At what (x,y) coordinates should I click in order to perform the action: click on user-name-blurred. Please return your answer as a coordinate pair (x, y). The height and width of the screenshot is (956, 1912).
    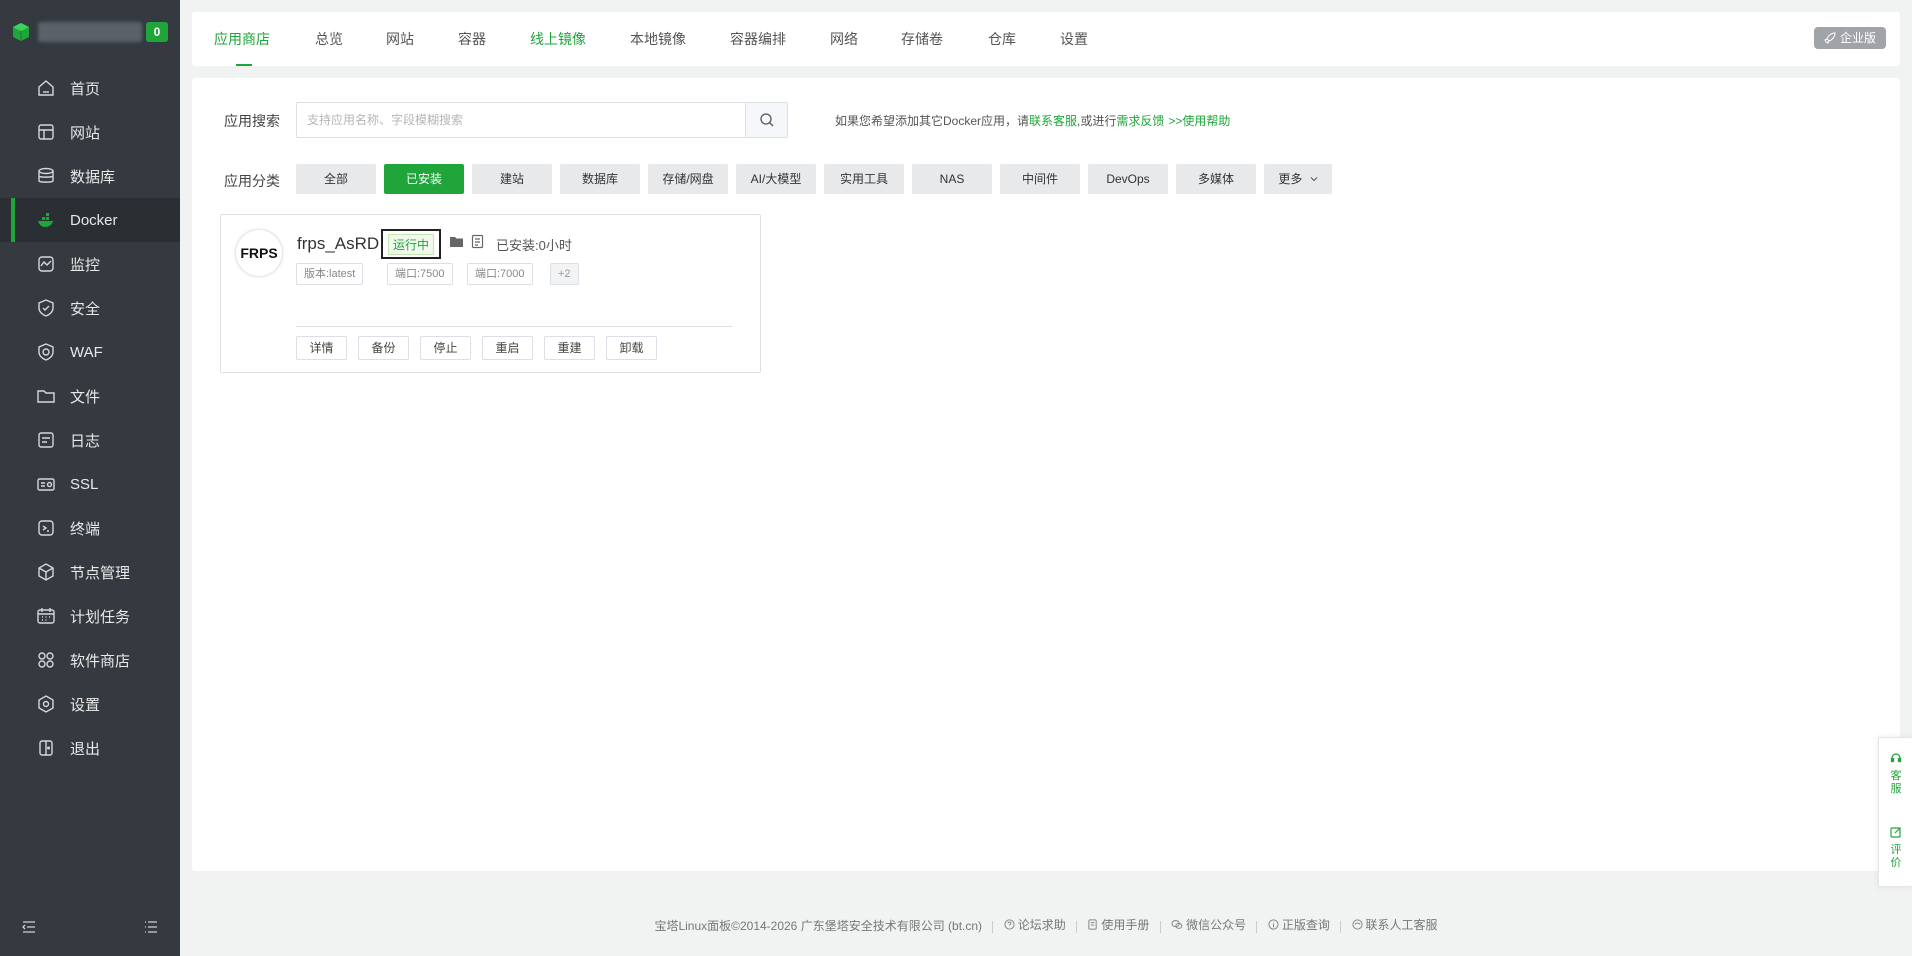
    Looking at the image, I should click on (90, 32).